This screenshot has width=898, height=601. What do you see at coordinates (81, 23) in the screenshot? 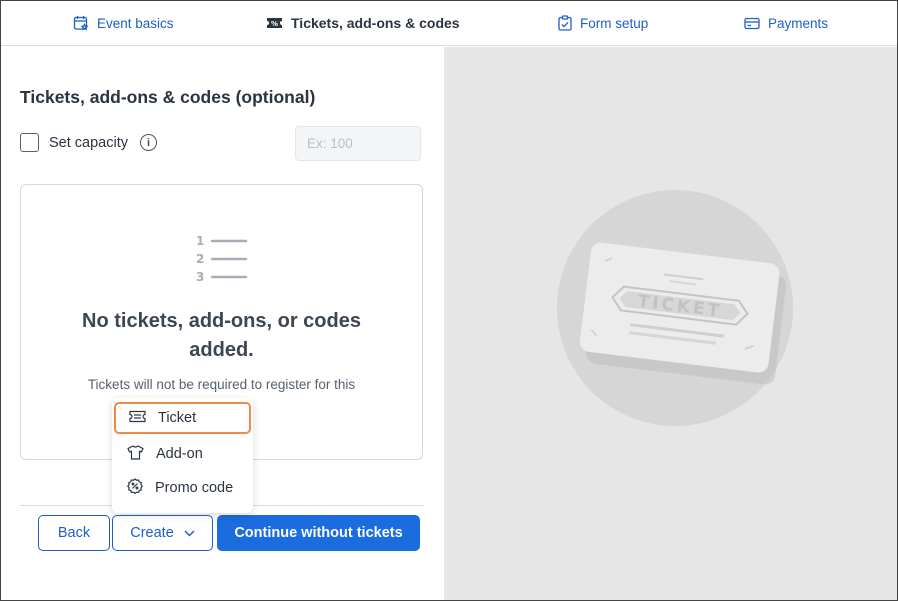
I see `calendar-star-icon` at bounding box center [81, 23].